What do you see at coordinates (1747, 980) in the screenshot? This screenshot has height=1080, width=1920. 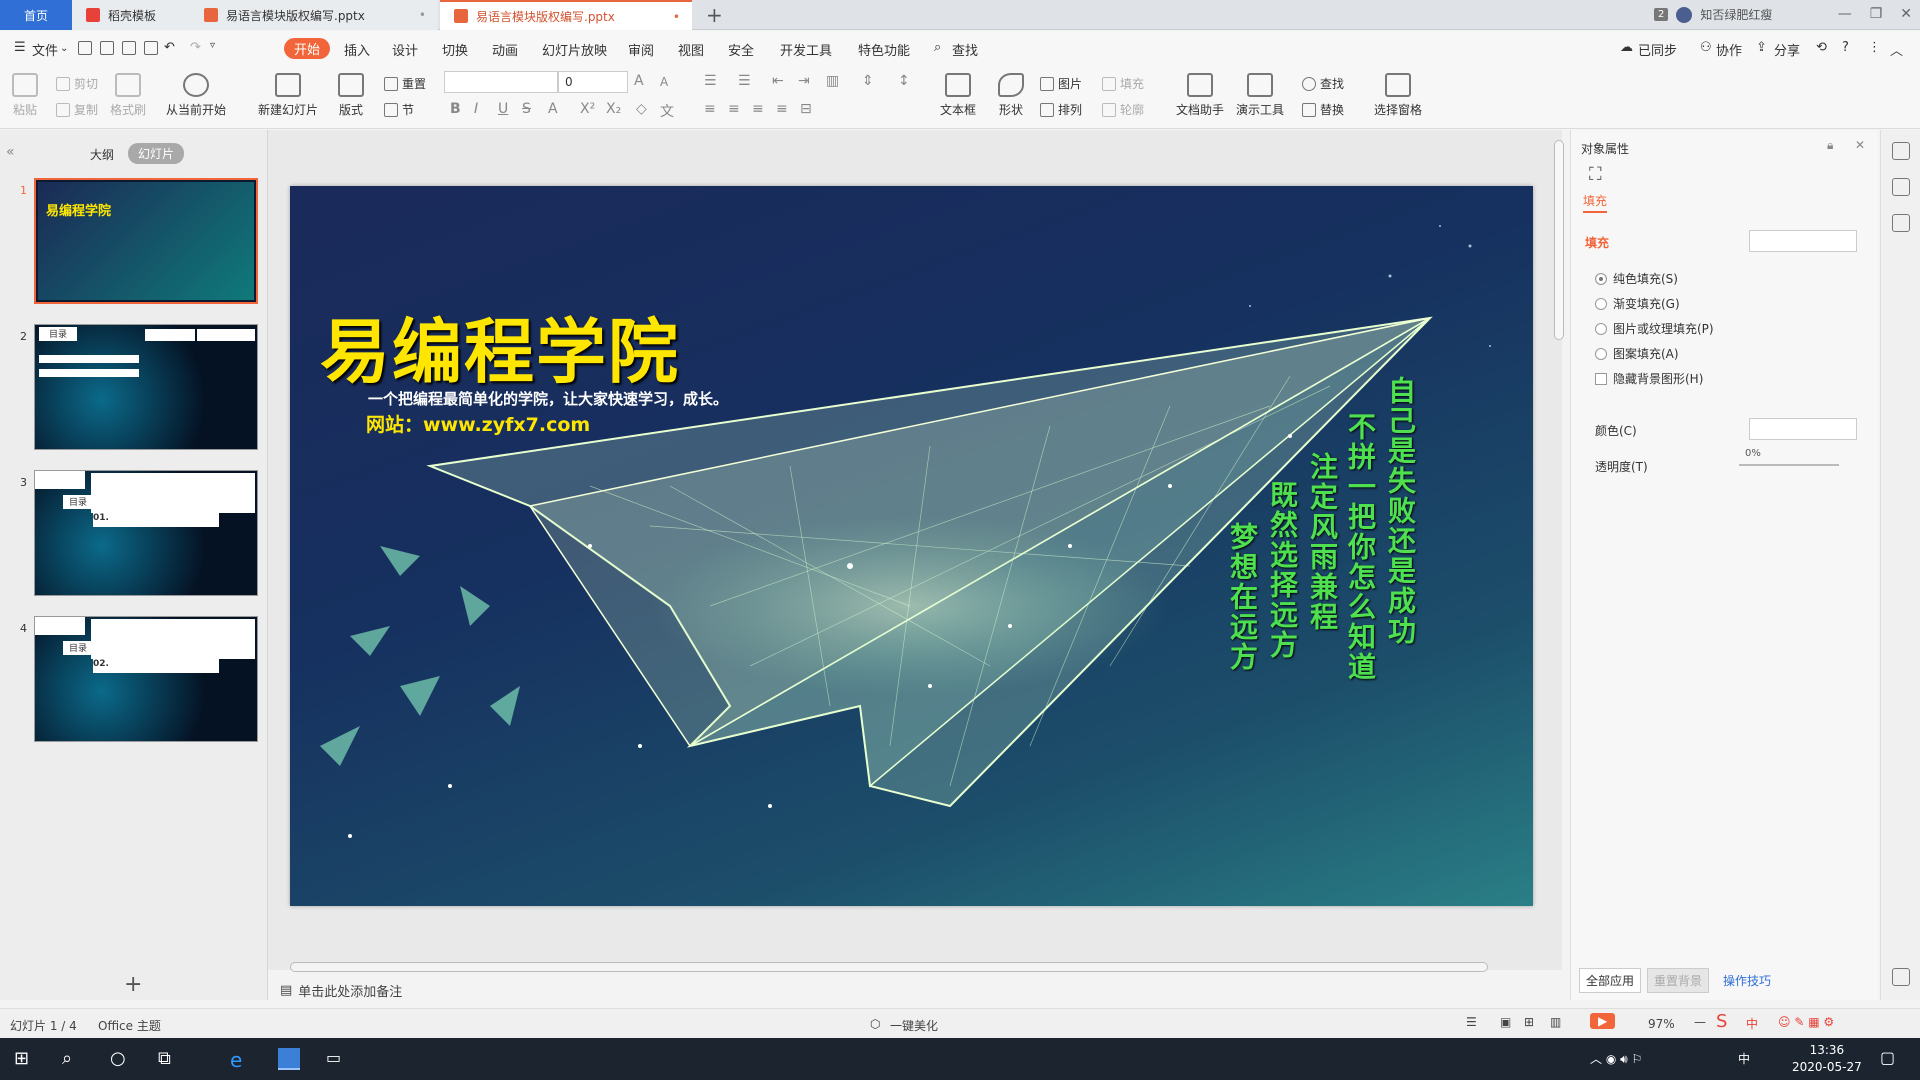 I see `tips-link: 操作技巧` at bounding box center [1747, 980].